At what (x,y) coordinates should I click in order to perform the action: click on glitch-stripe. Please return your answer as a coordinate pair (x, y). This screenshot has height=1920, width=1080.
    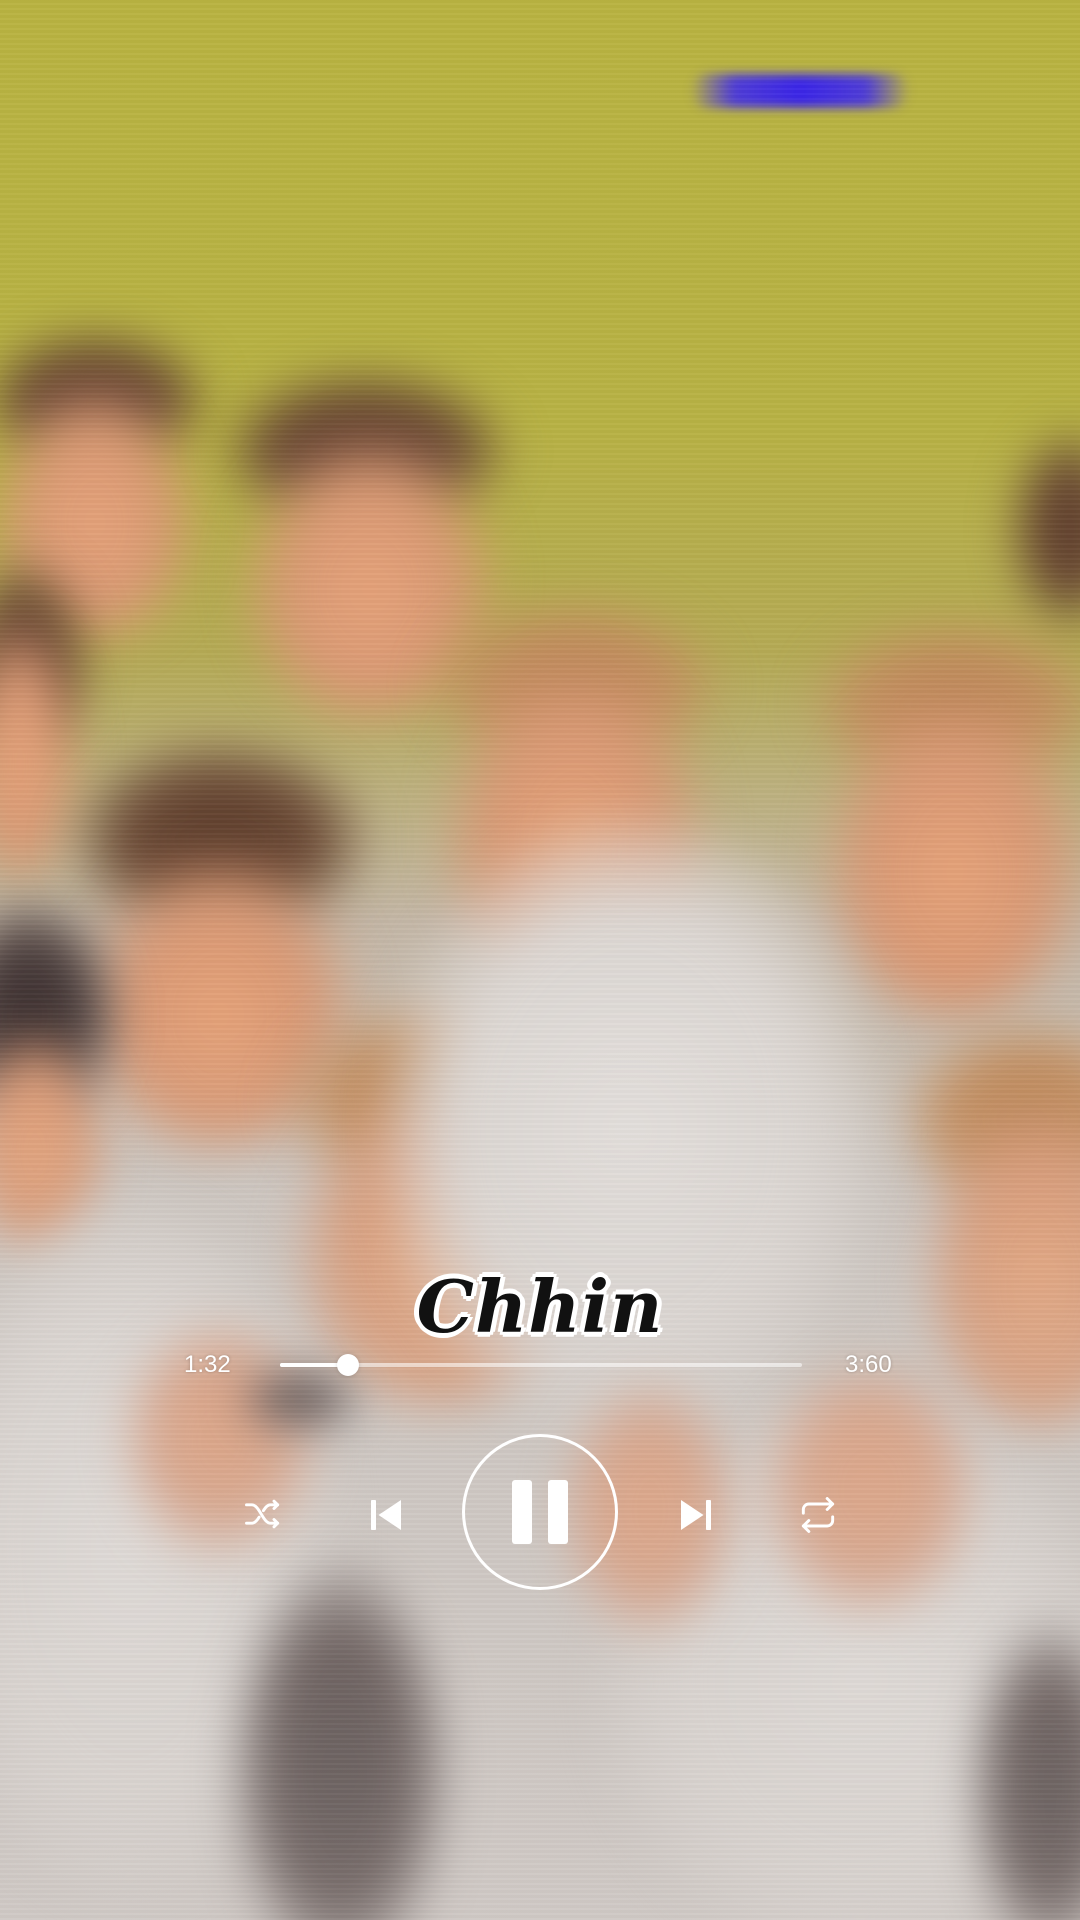
    Looking at the image, I should click on (800, 91).